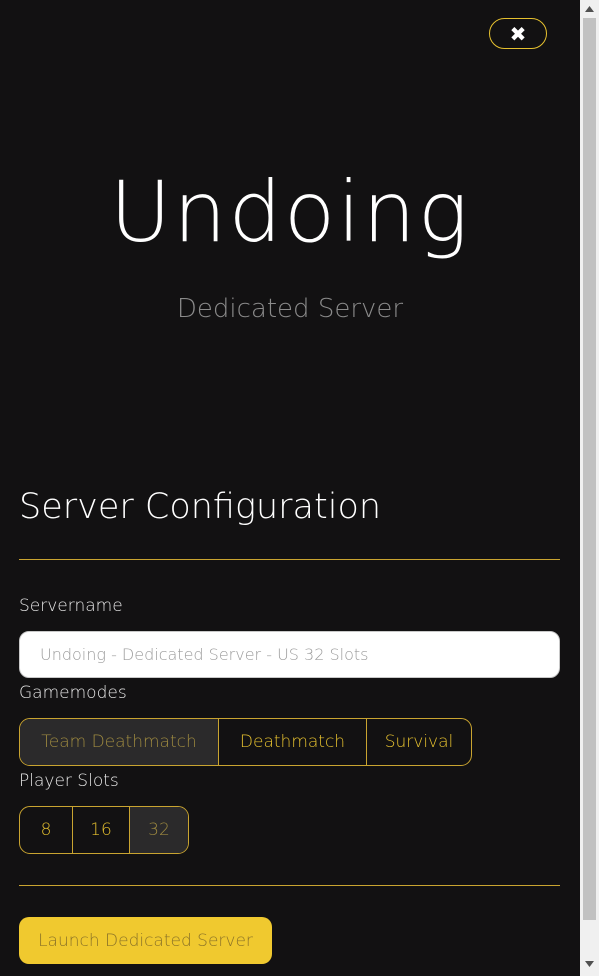 Image resolution: width=599 pixels, height=976 pixels. I want to click on scroll-down-arrow-icon, so click(589, 963).